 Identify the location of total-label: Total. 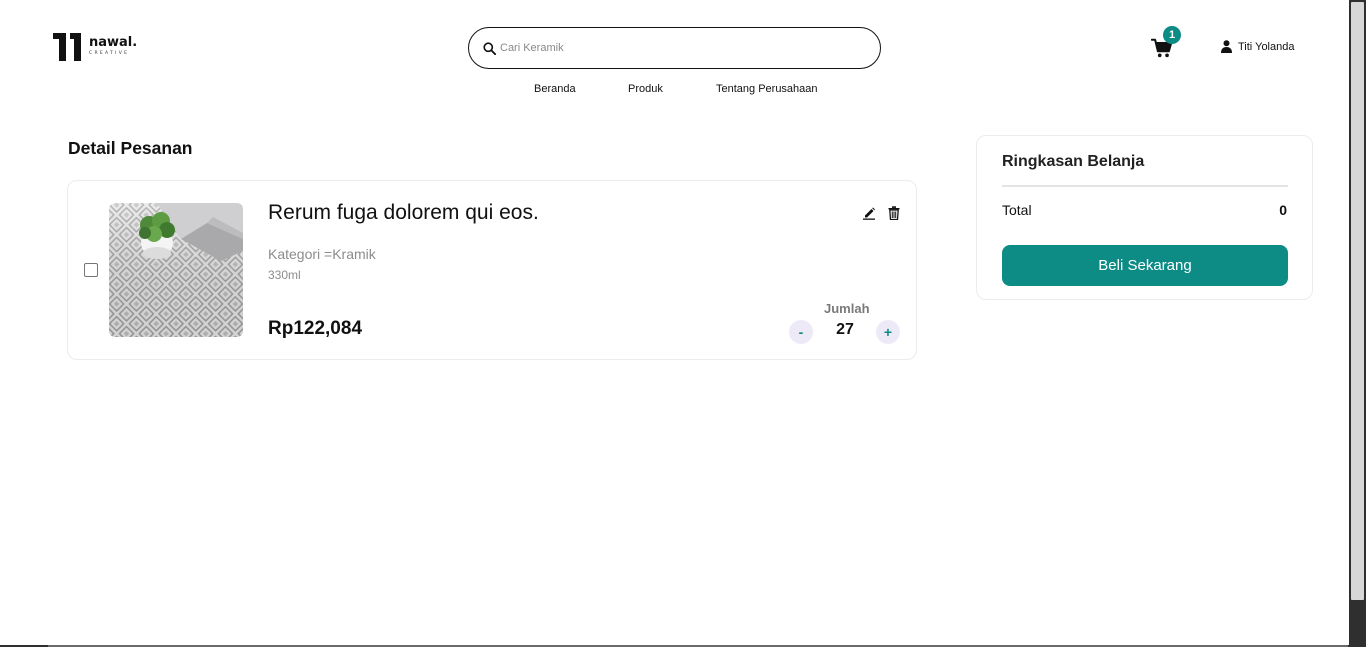
(1017, 210).